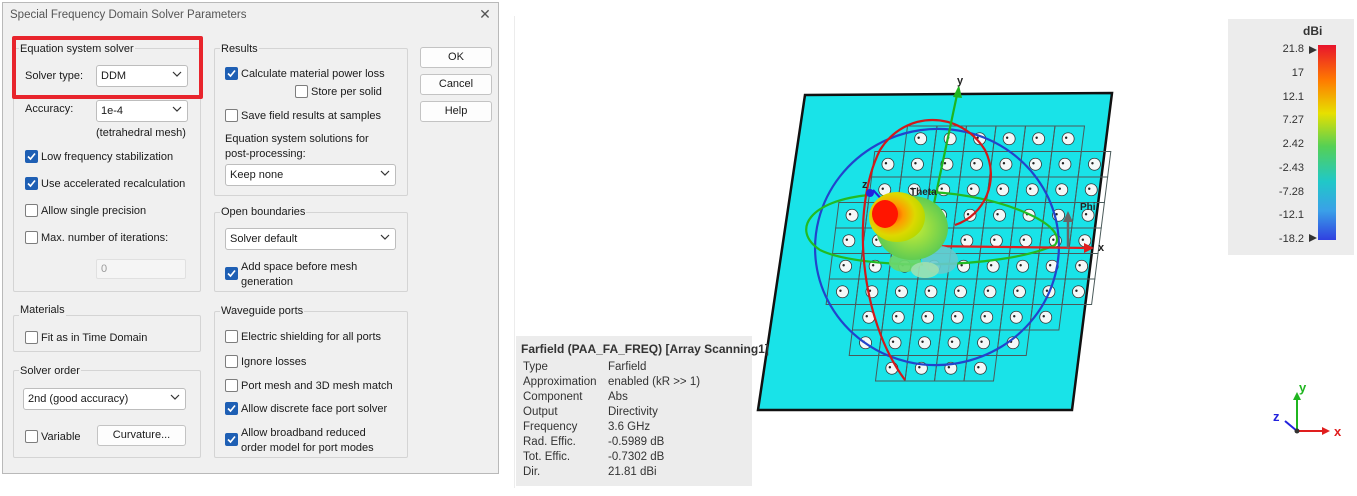 This screenshot has height=496, width=1357. Describe the element at coordinates (456, 57) in the screenshot. I see `ok-button: OK` at that location.